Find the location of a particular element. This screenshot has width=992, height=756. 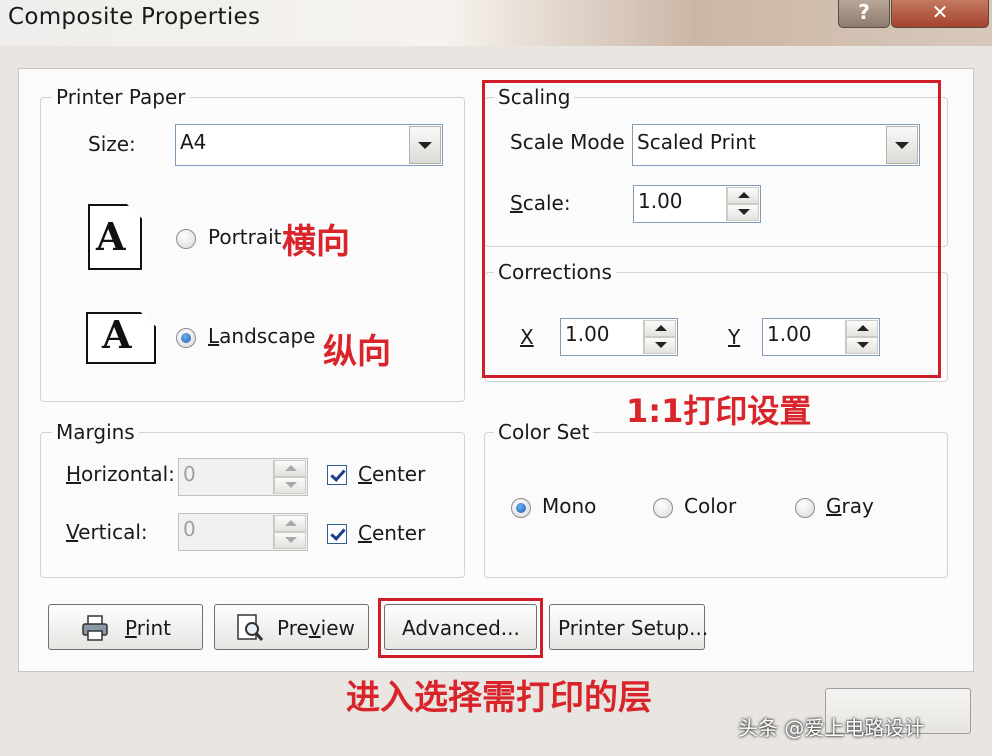

margins-group is located at coordinates (252, 505).